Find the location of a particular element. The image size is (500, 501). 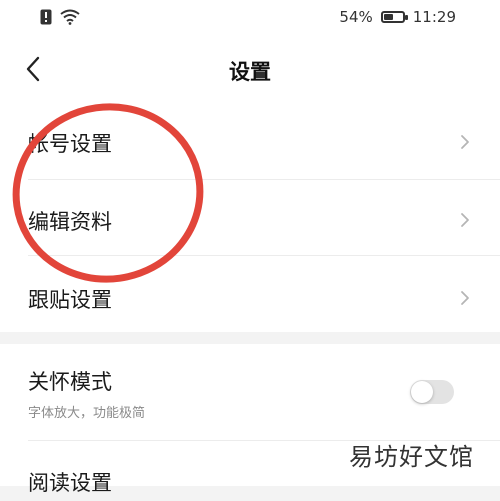

status-time: 11:29 is located at coordinates (434, 17).